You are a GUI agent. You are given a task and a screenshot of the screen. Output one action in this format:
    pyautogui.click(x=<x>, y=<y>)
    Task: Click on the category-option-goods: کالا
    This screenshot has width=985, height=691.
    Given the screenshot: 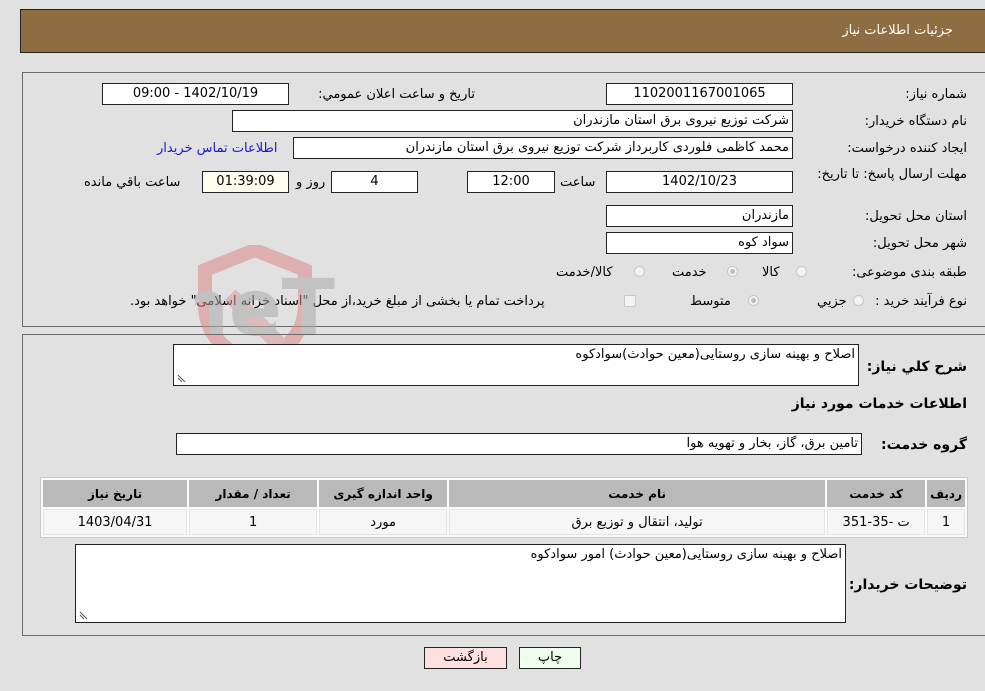 What is the action you would take?
    pyautogui.click(x=771, y=272)
    